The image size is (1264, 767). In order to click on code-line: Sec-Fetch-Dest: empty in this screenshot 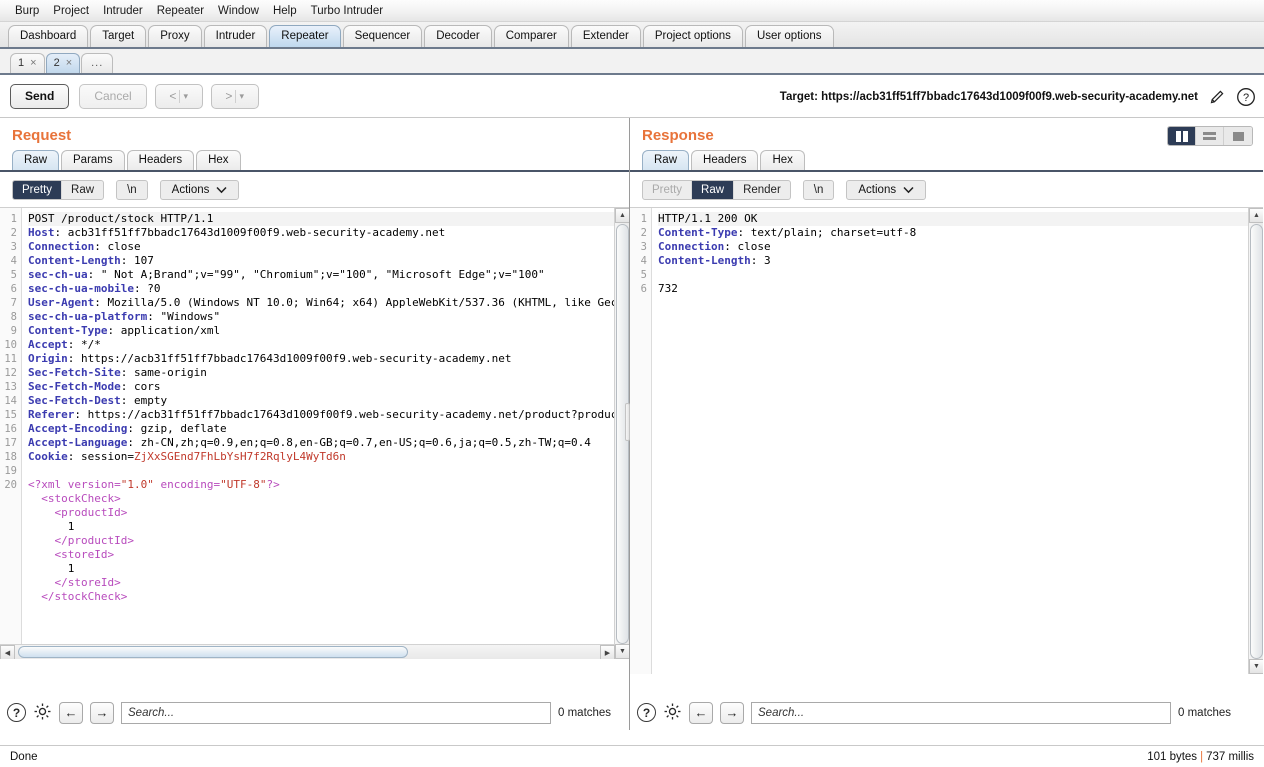, I will do `click(98, 400)`.